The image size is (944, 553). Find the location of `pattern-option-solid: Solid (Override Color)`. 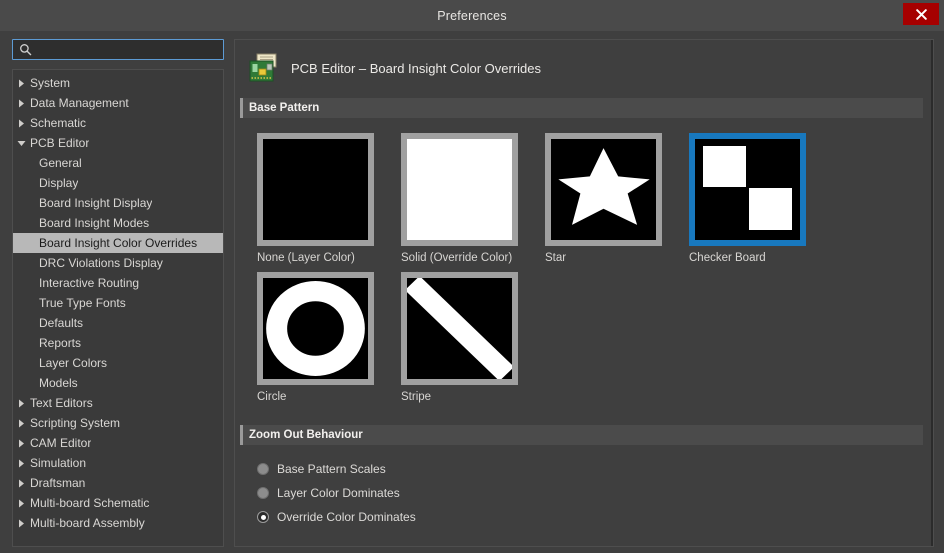

pattern-option-solid: Solid (Override Color) is located at coordinates (473, 198).